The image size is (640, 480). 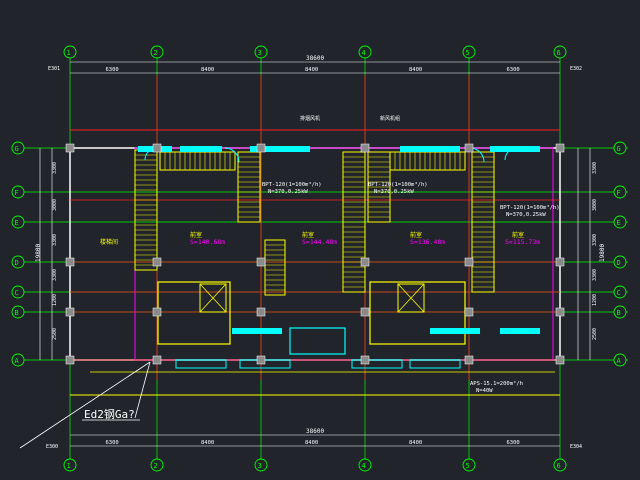 I want to click on room-area: S=136.48m, so click(x=427, y=242).